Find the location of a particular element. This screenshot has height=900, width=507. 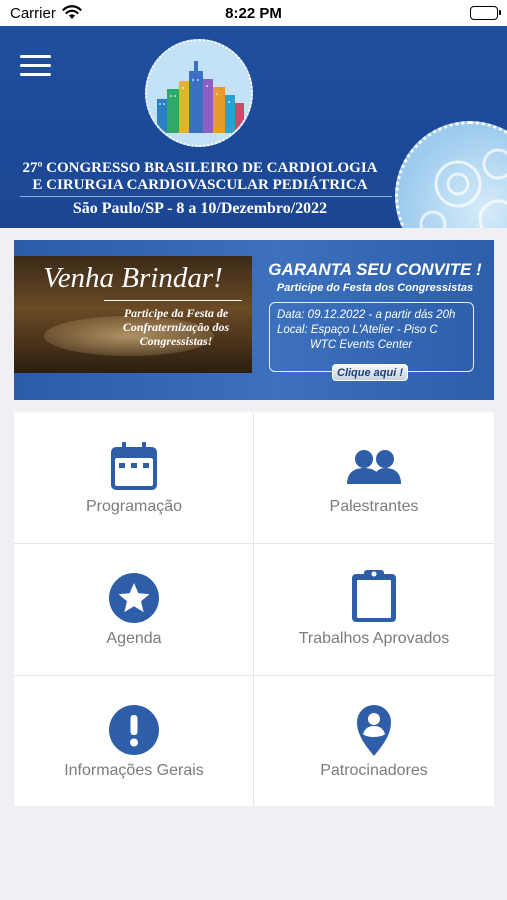

menu-item-label: Programação is located at coordinates (134, 506).